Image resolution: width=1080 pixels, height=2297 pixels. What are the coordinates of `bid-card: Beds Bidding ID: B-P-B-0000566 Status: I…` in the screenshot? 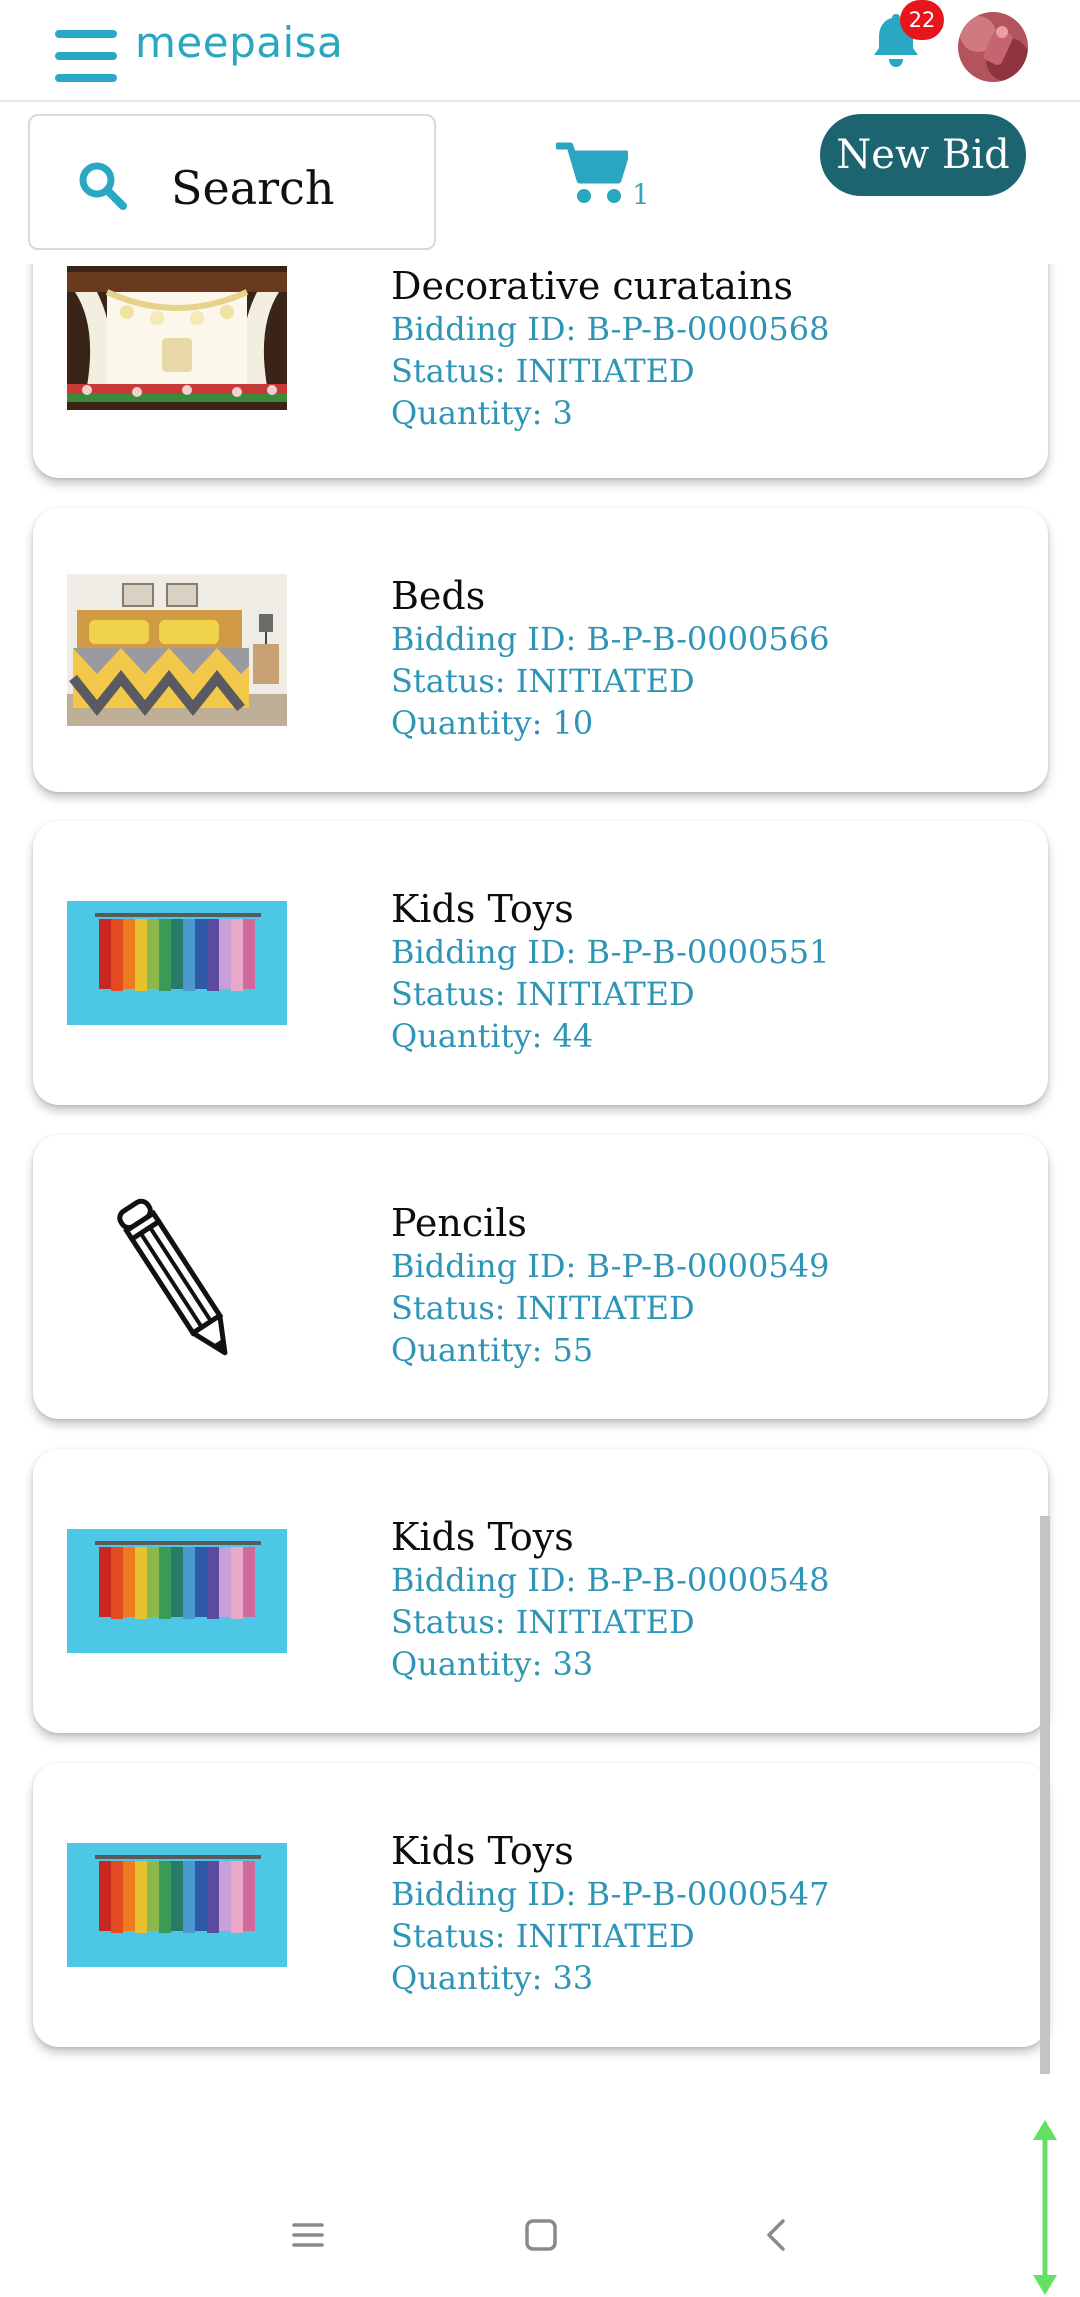 It's located at (540, 650).